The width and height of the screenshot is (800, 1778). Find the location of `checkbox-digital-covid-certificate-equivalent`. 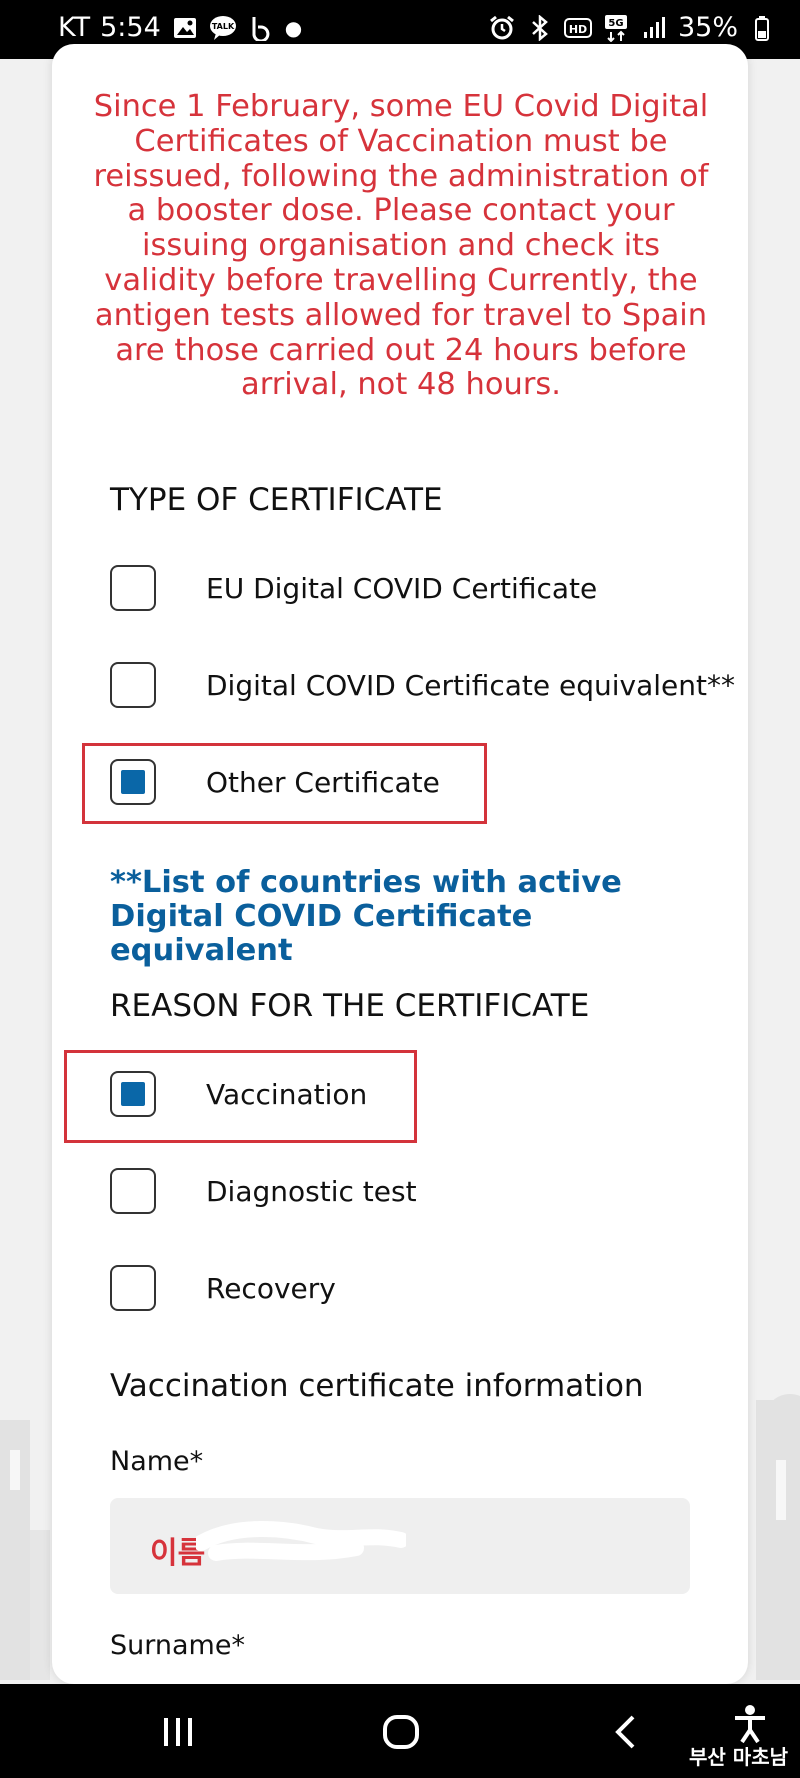

checkbox-digital-covid-certificate-equivalent is located at coordinates (133, 685).